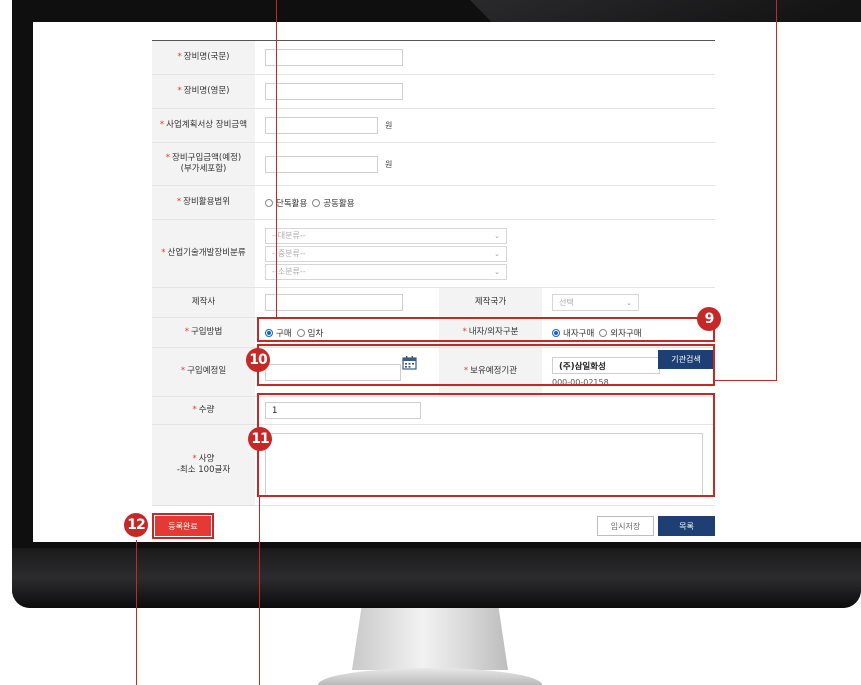  I want to click on select-minor-category: --소분류-- ⌄, so click(386, 271).